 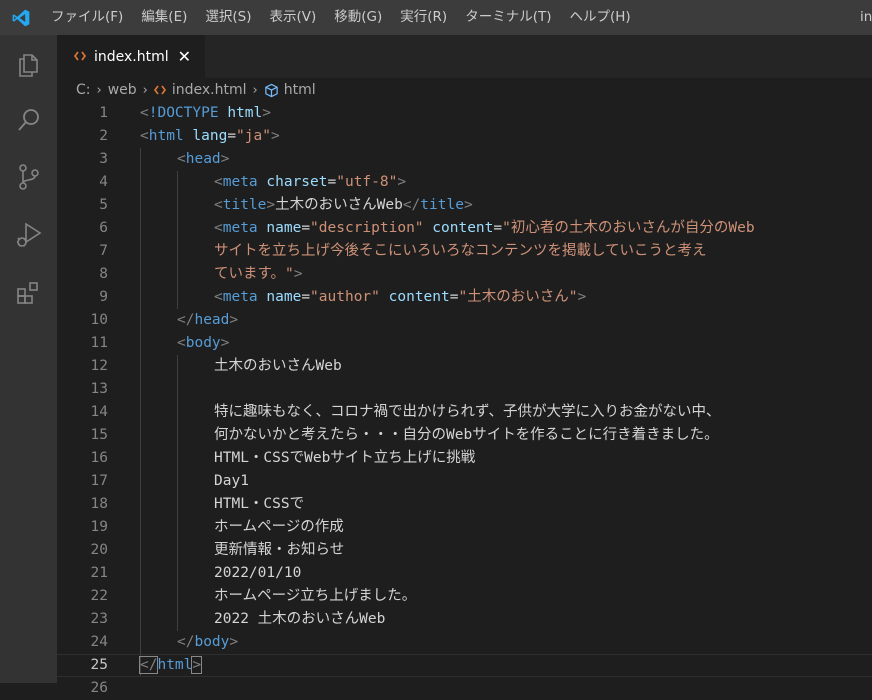 What do you see at coordinates (148, 665) in the screenshot?
I see `code-token: </` at bounding box center [148, 665].